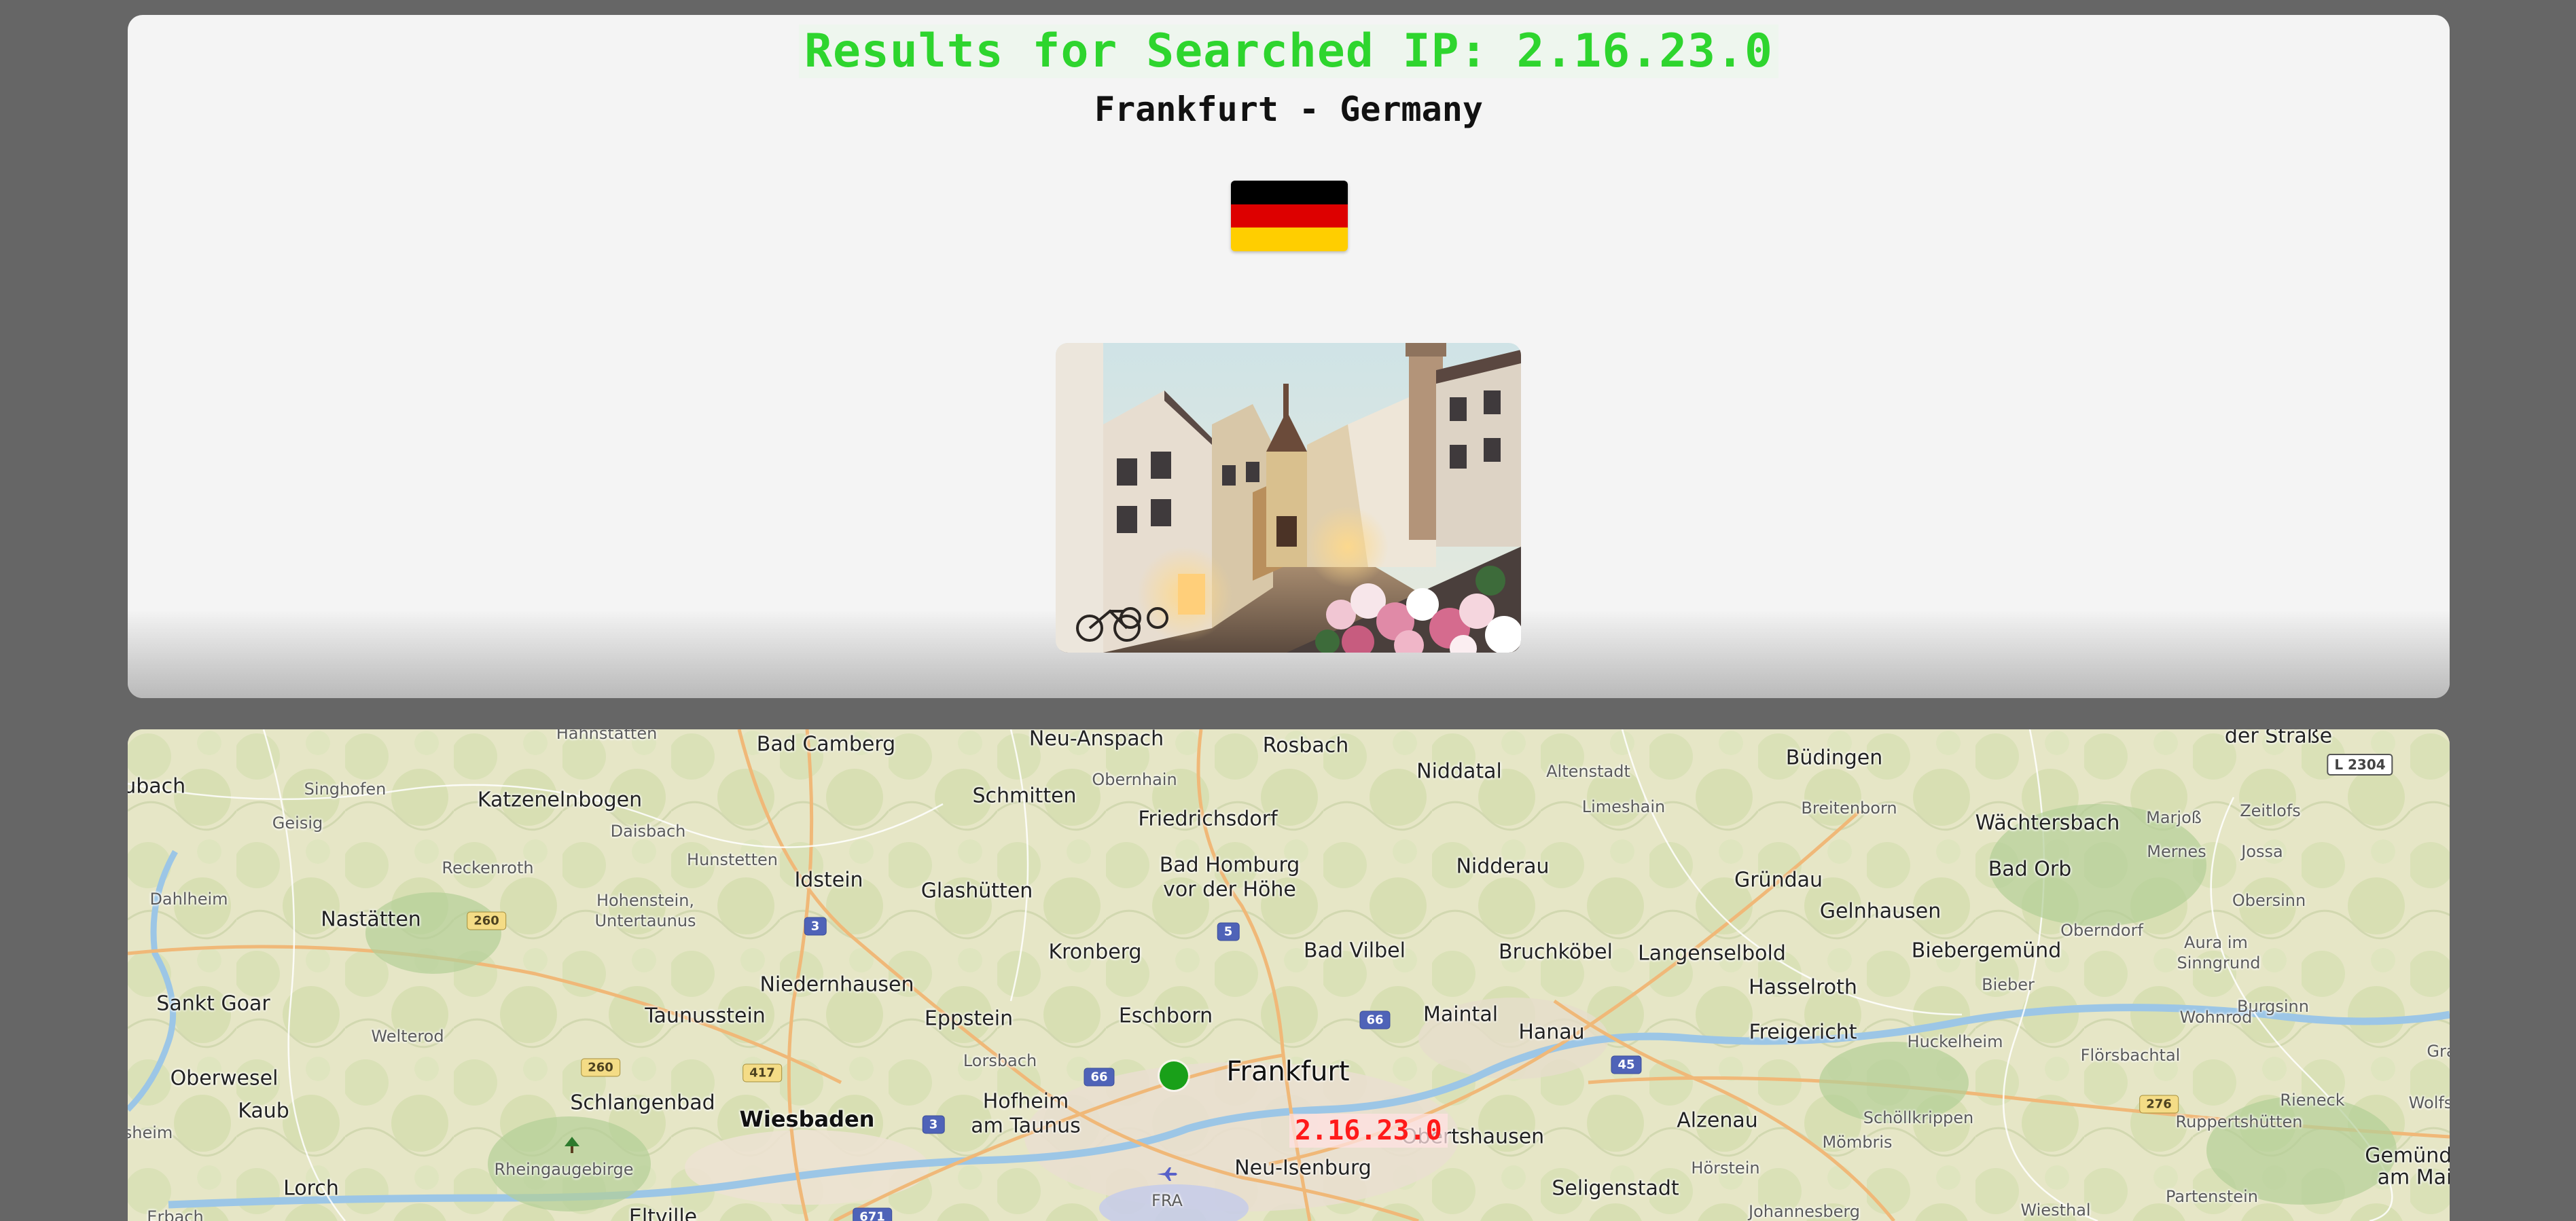  What do you see at coordinates (2219, 962) in the screenshot?
I see `label-sinngrund: Sinngrund` at bounding box center [2219, 962].